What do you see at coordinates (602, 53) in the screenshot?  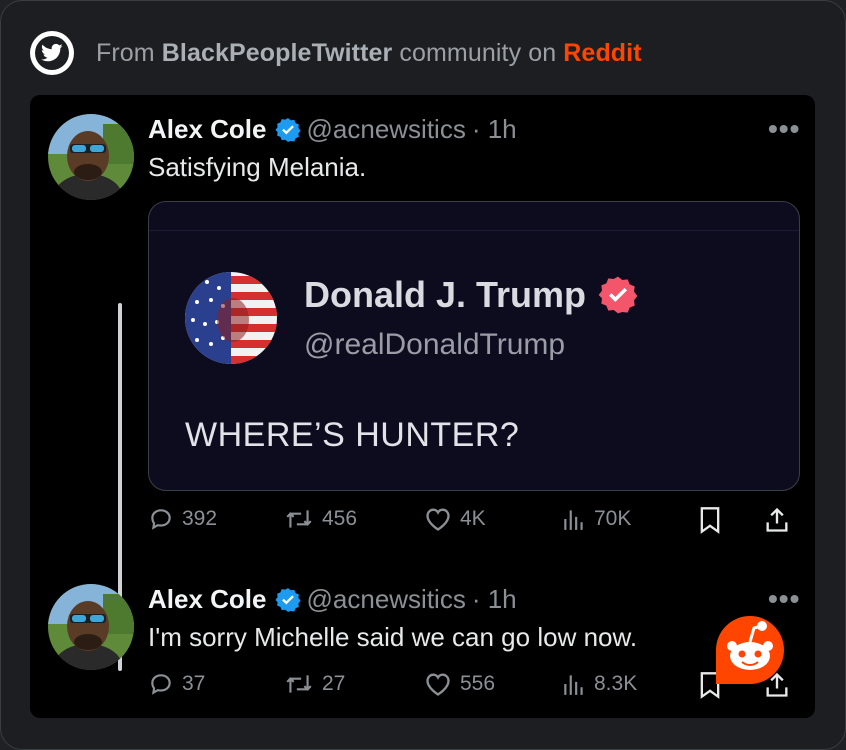 I see `reddit-link: Reddit` at bounding box center [602, 53].